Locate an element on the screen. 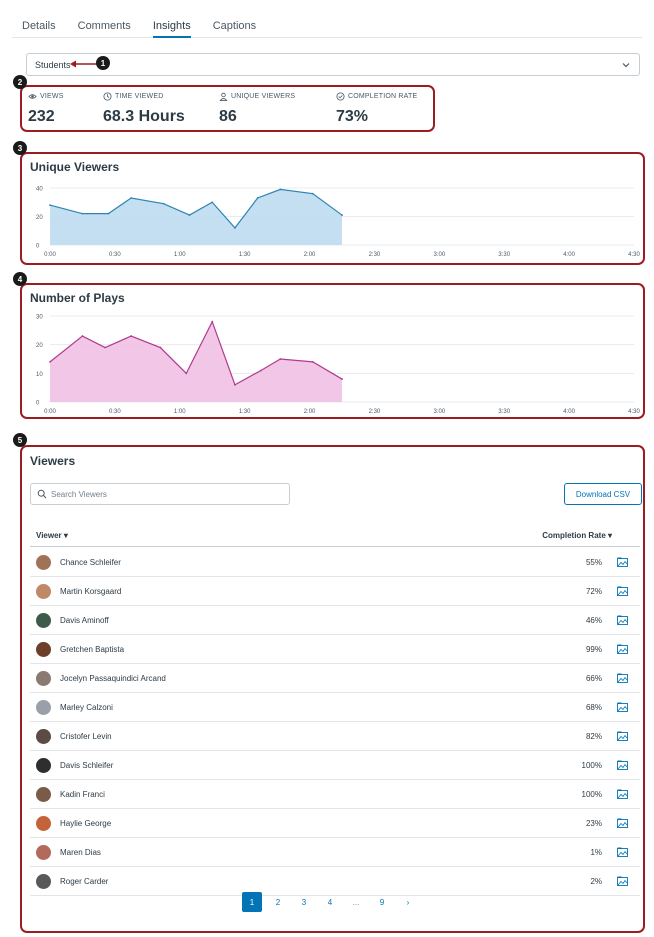 The height and width of the screenshot is (937, 654). search-icon is located at coordinates (42, 494).